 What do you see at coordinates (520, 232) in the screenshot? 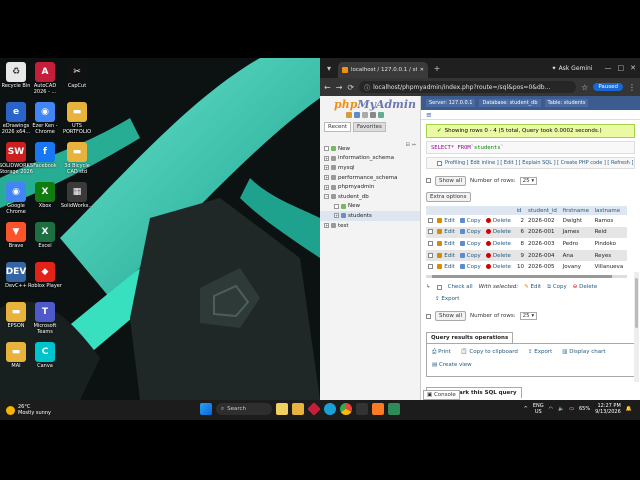
I see `cell-id: 6` at bounding box center [520, 232].